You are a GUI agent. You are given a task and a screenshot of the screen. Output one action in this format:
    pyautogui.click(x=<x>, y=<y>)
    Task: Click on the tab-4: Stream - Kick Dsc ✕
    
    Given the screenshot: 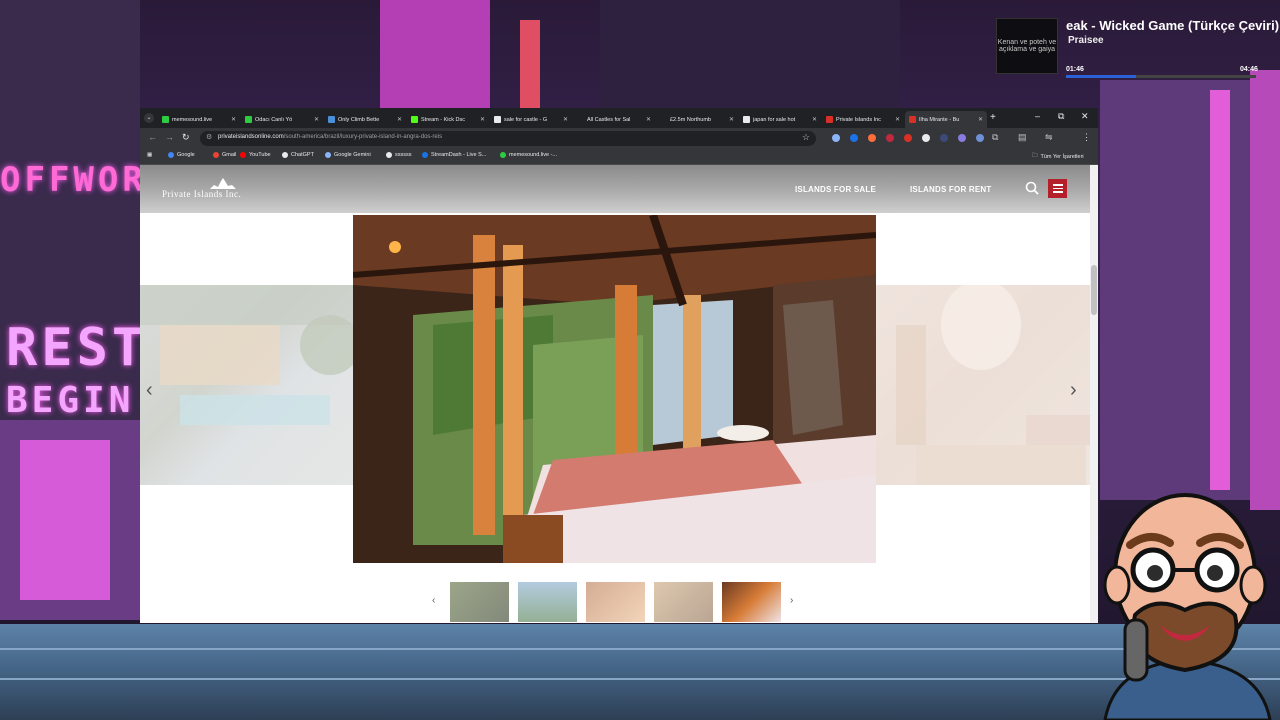 What is the action you would take?
    pyautogui.click(x=448, y=119)
    